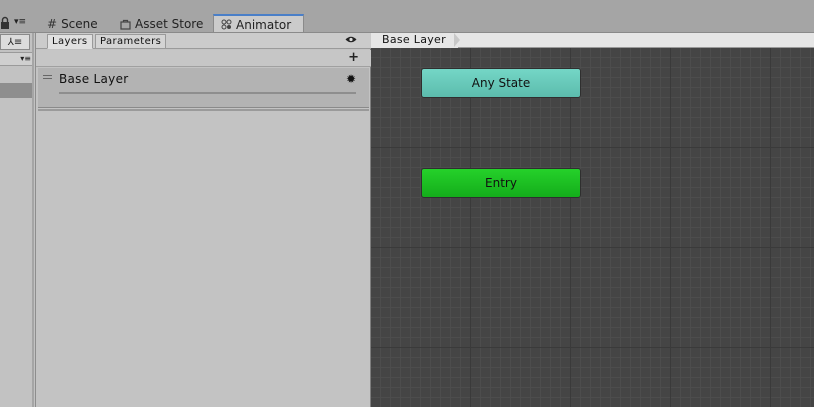  I want to click on tab-animator: Animator, so click(258, 23).